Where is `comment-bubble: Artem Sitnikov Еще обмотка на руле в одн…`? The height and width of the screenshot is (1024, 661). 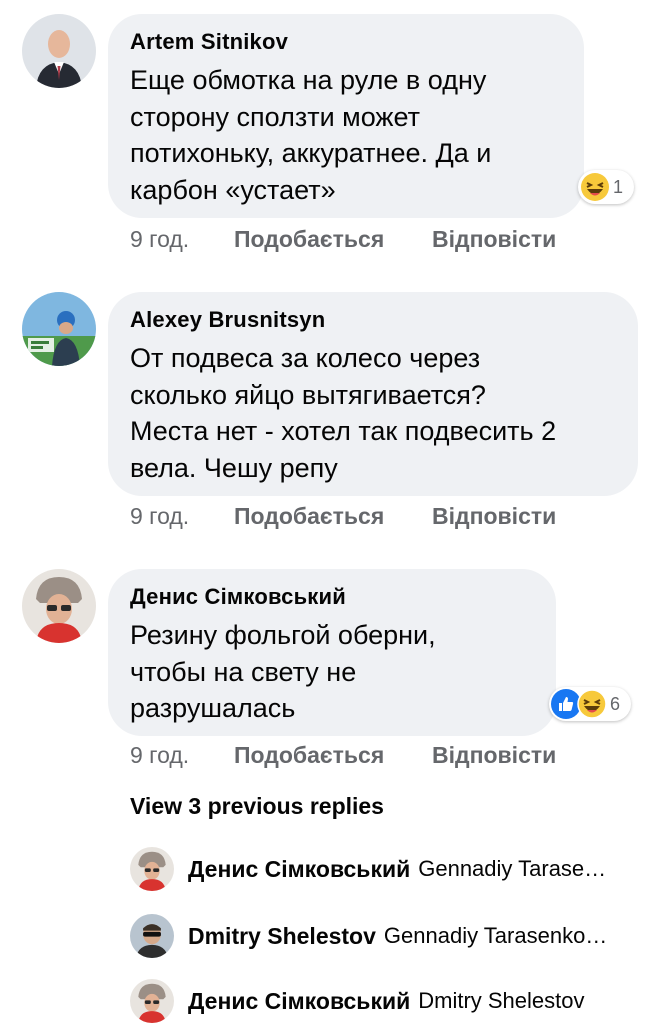 comment-bubble: Artem Sitnikov Еще обмотка на руле в одн… is located at coordinates (346, 116).